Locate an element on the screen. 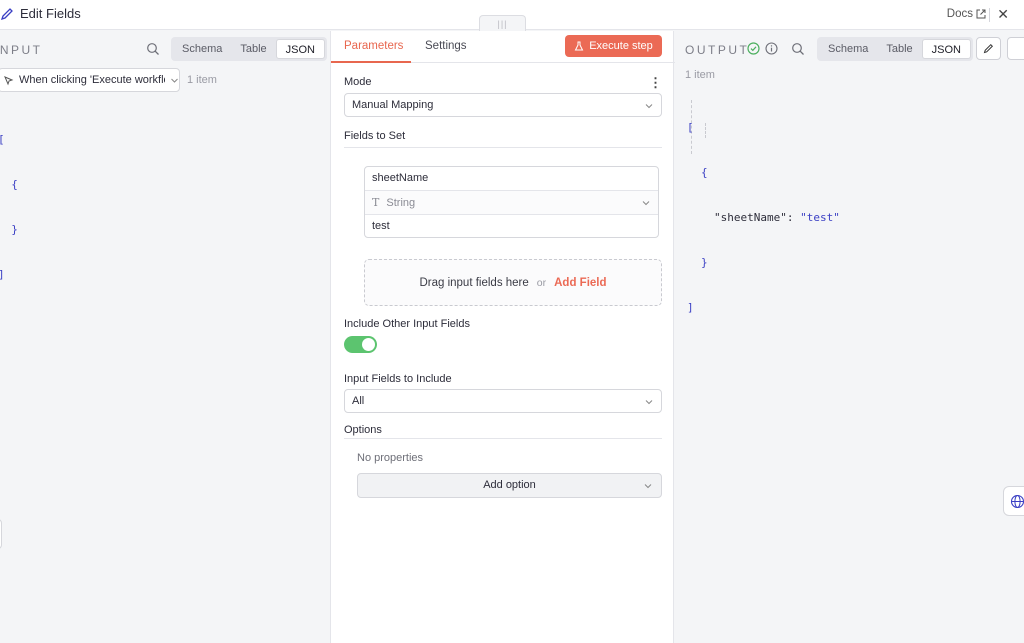  json-key: "sheetName" is located at coordinates (750, 217).